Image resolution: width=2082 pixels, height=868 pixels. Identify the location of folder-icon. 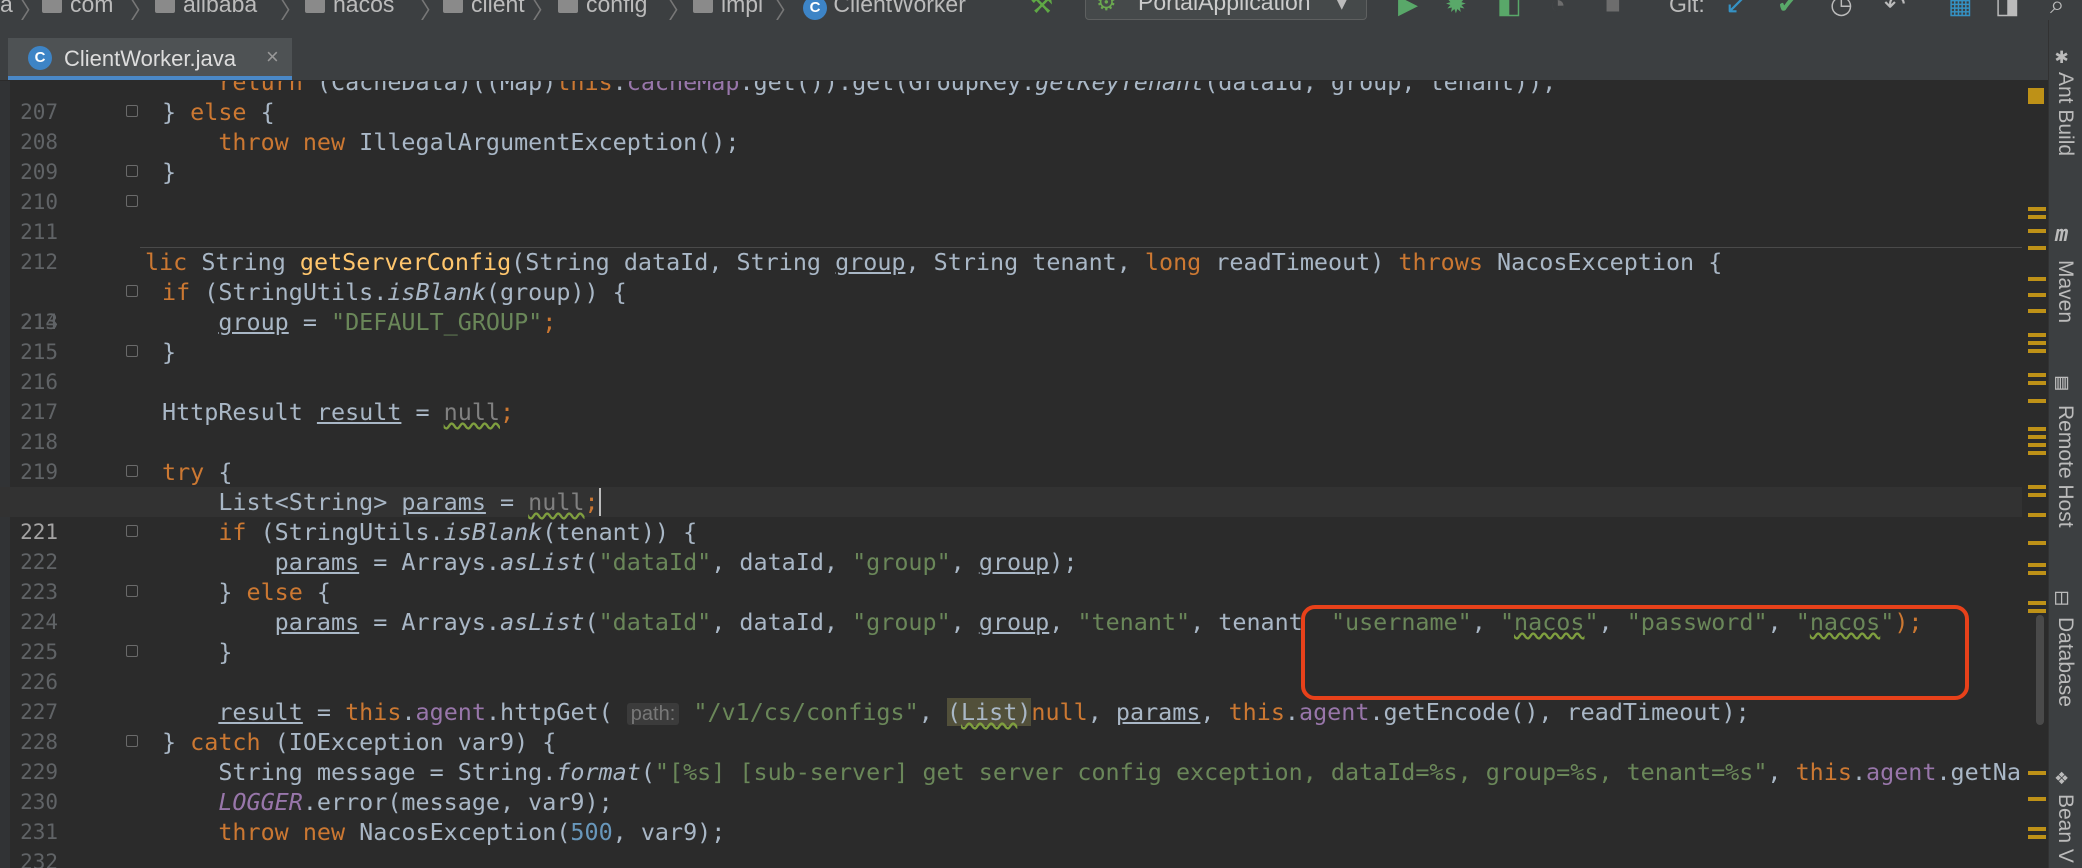
(52, 6).